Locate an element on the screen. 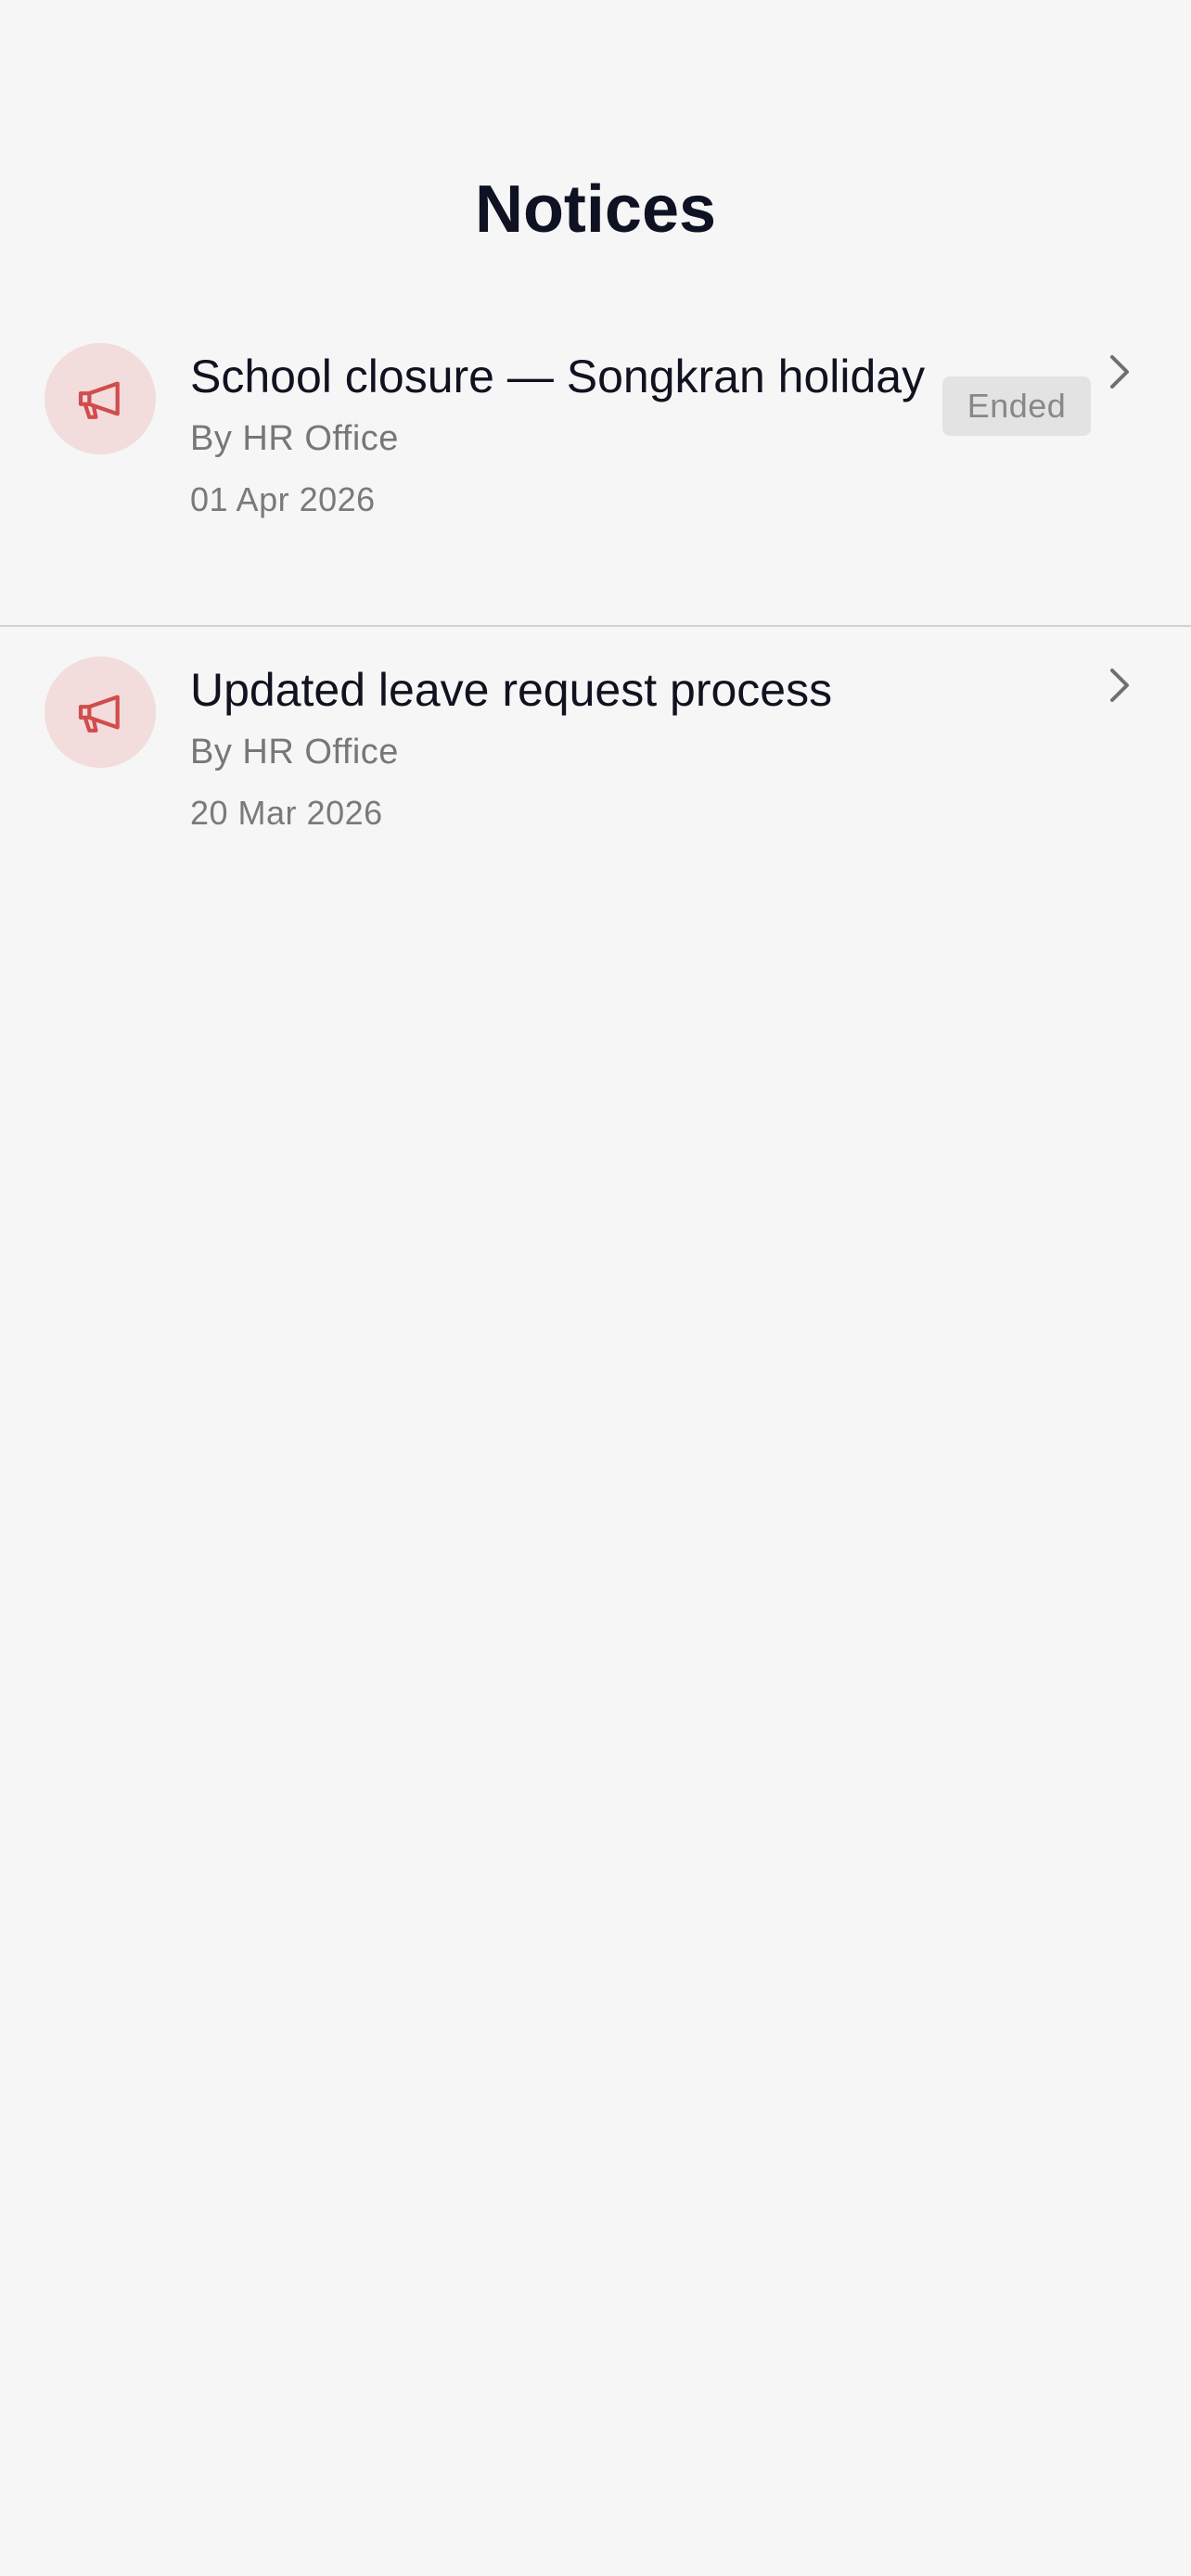 Image resolution: width=1191 pixels, height=2576 pixels. notice-title: Updated leave request process is located at coordinates (512, 690).